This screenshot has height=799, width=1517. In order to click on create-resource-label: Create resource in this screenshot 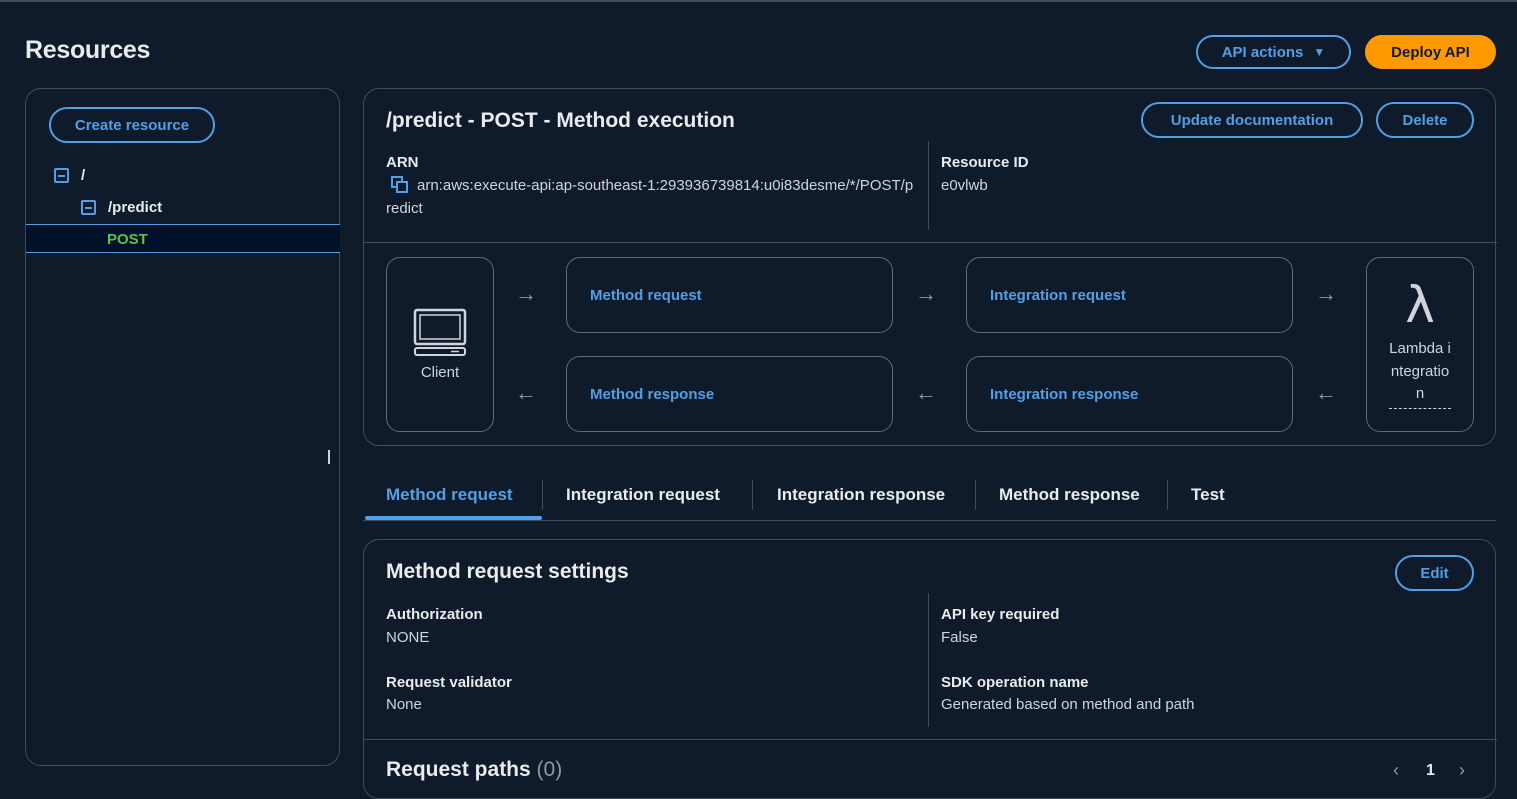, I will do `click(132, 125)`.